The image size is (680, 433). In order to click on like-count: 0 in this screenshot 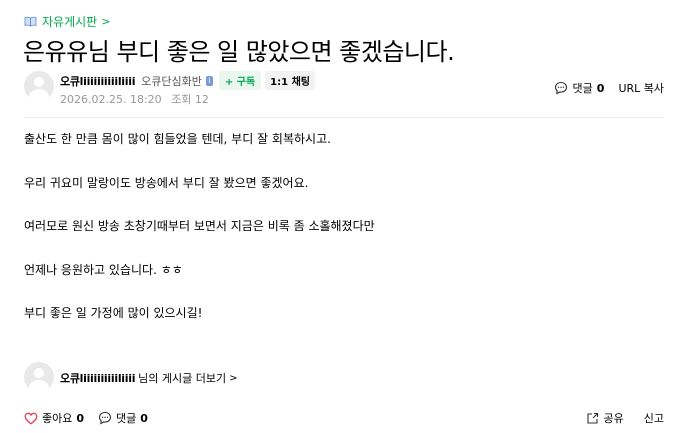, I will do `click(80, 418)`.